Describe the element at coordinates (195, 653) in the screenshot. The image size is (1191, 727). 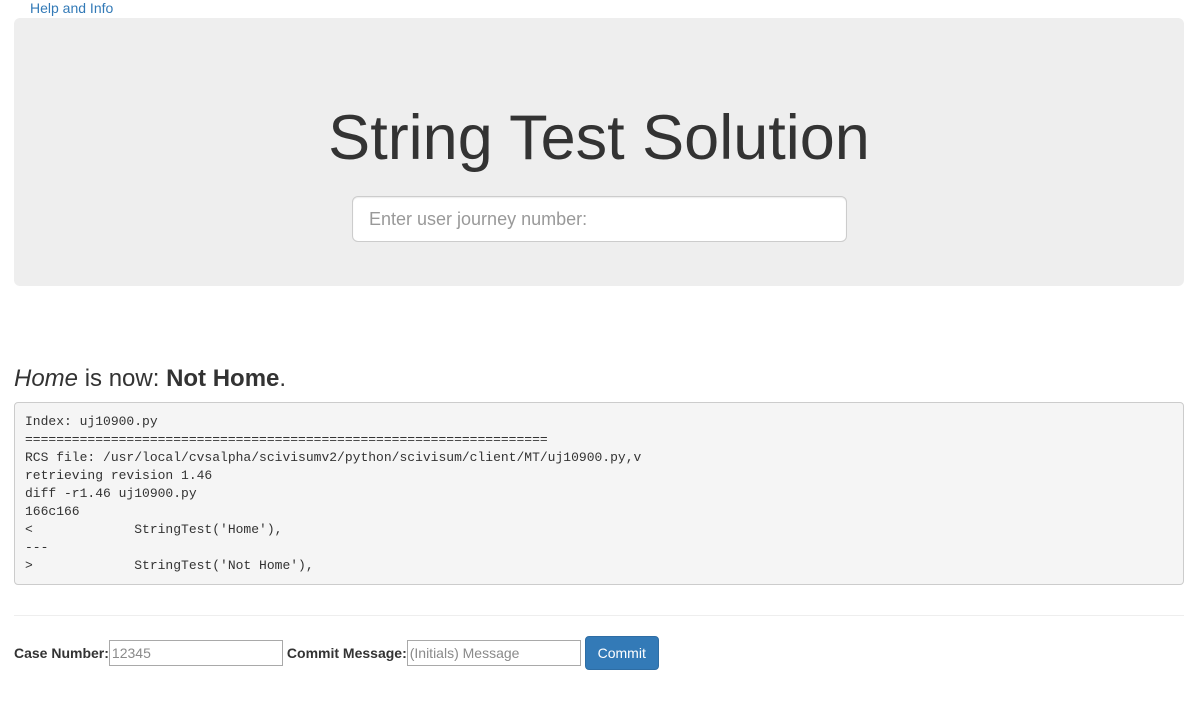
I see `case-number-input` at that location.